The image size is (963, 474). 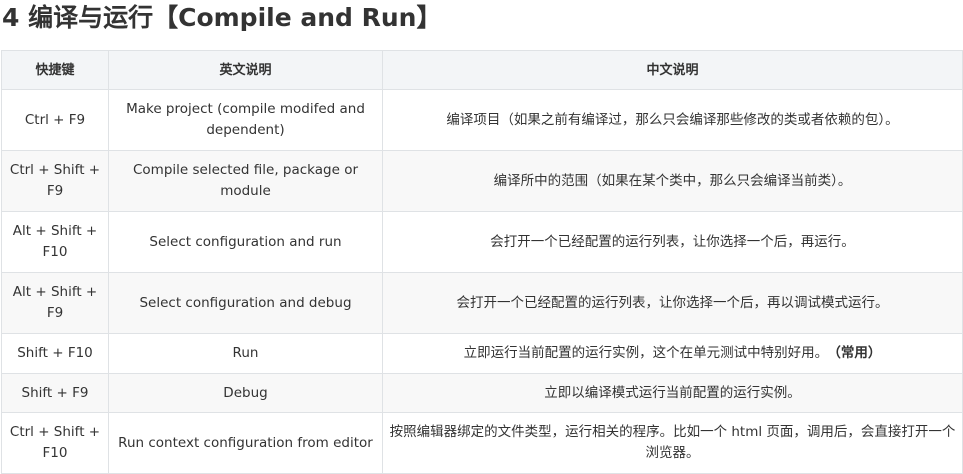 I want to click on shortcut-cell: Alt + Shift + F10, so click(x=55, y=242).